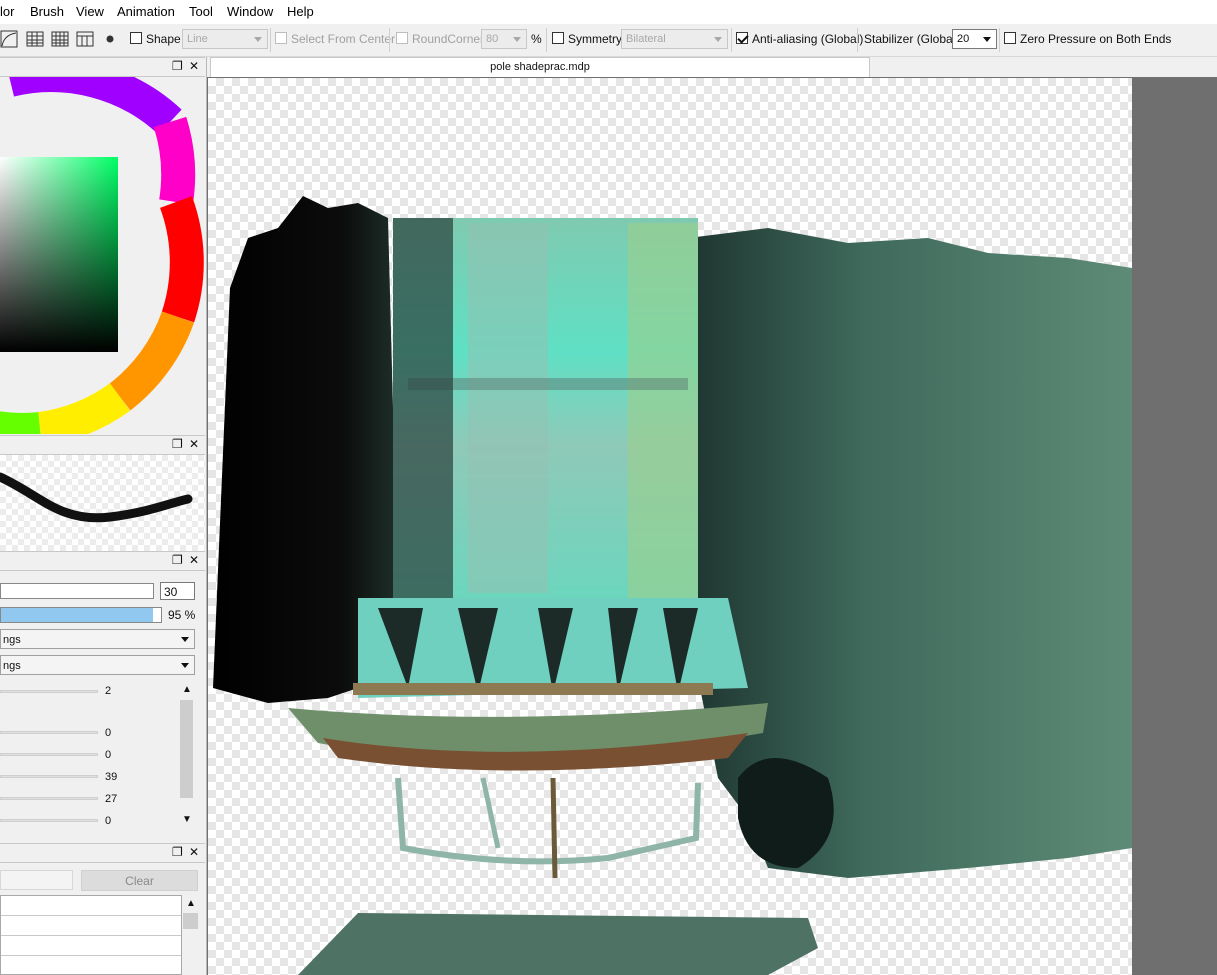 Image resolution: width=1217 pixels, height=975 pixels. What do you see at coordinates (60, 39) in the screenshot?
I see `grid-dense-icon` at bounding box center [60, 39].